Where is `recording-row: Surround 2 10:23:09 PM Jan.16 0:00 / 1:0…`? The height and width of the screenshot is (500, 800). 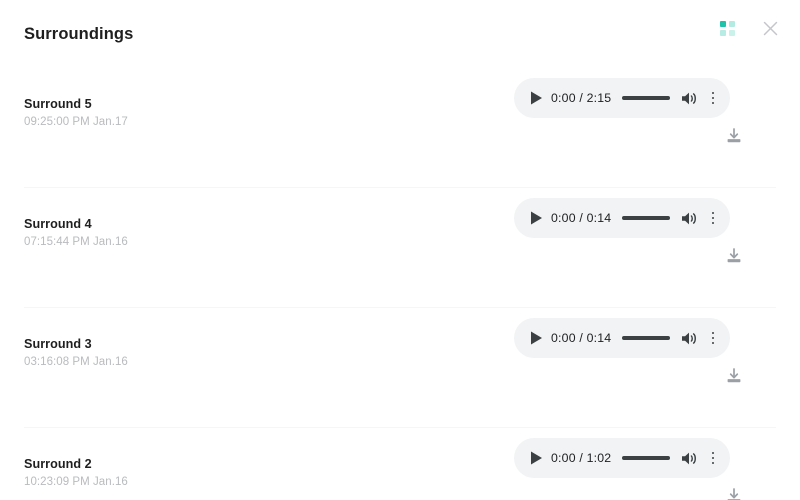
recording-row: Surround 2 10:23:09 PM Jan.16 0:00 / 1:0… is located at coordinates (400, 464).